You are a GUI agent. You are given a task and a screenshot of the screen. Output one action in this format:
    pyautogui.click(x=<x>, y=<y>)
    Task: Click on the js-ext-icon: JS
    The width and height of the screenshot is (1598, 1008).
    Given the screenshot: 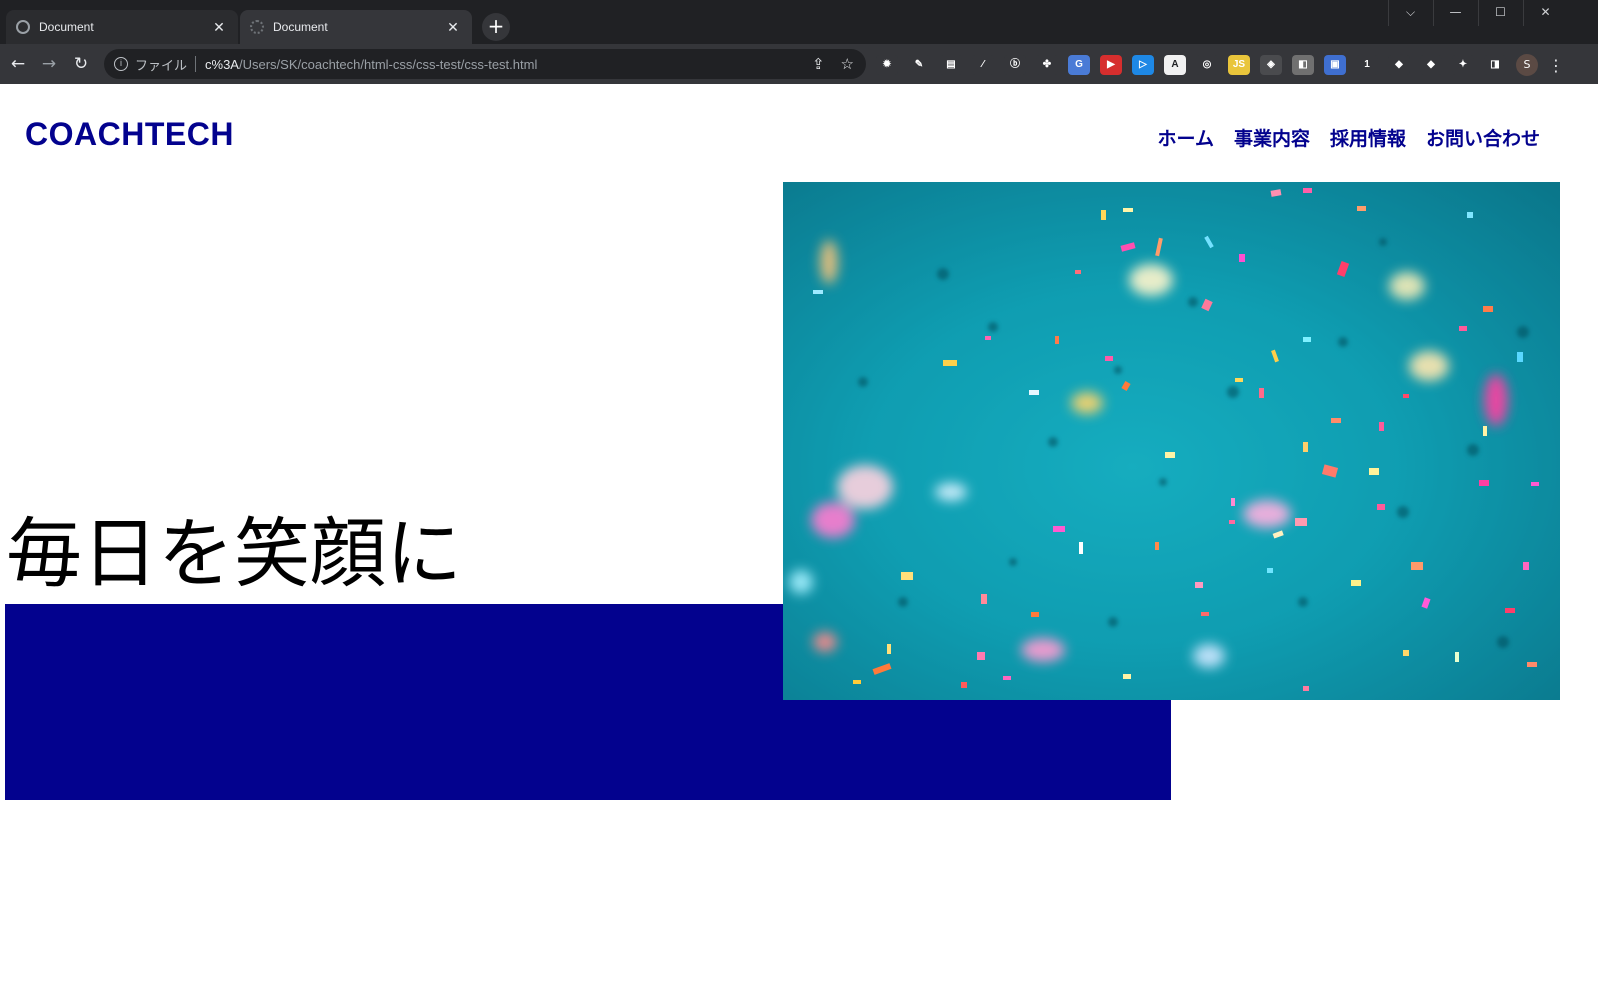 What is the action you would take?
    pyautogui.click(x=1239, y=65)
    